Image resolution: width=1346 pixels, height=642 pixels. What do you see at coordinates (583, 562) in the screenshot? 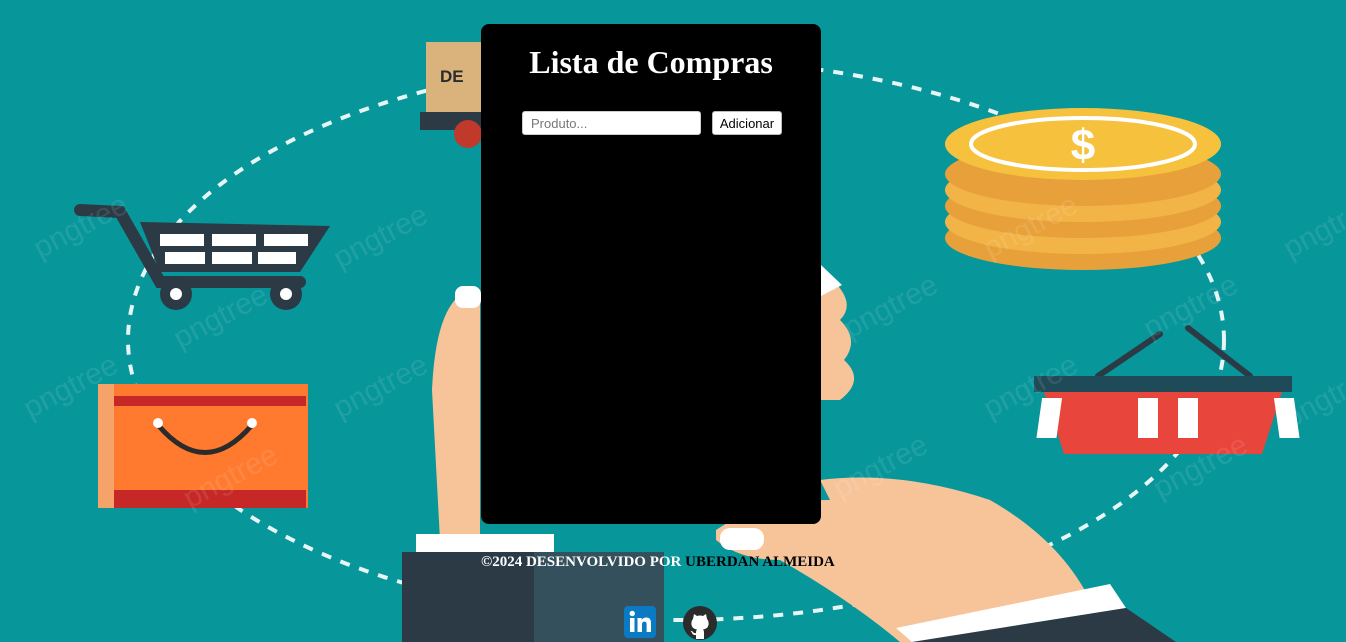
I see `footer-prefix: ©2024 DESENVOLVIDO POR` at bounding box center [583, 562].